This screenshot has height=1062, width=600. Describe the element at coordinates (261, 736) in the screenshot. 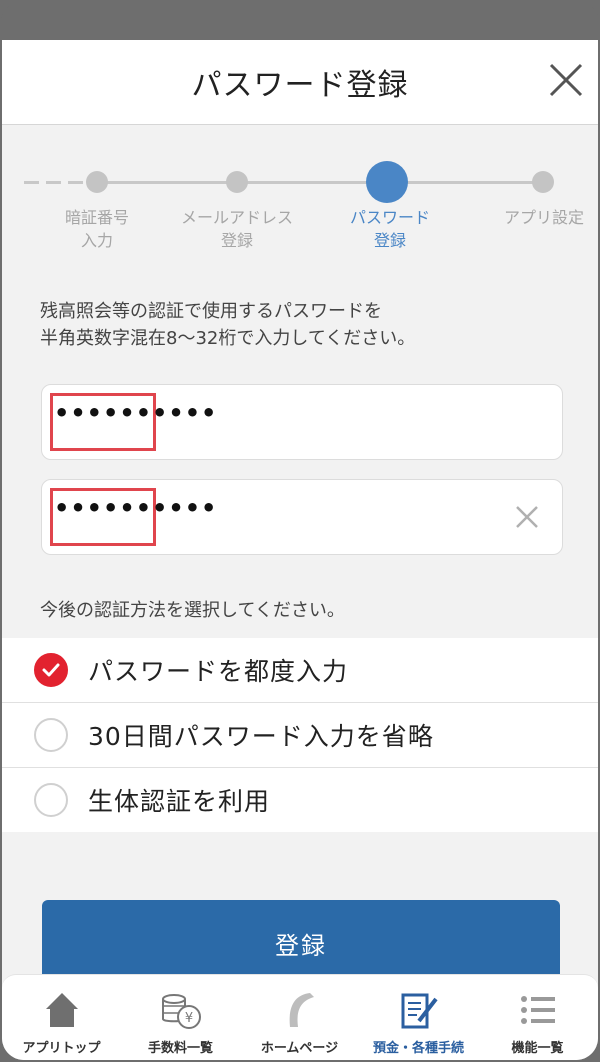

I see `option-label: 30日間パスワード入力を省略` at that location.